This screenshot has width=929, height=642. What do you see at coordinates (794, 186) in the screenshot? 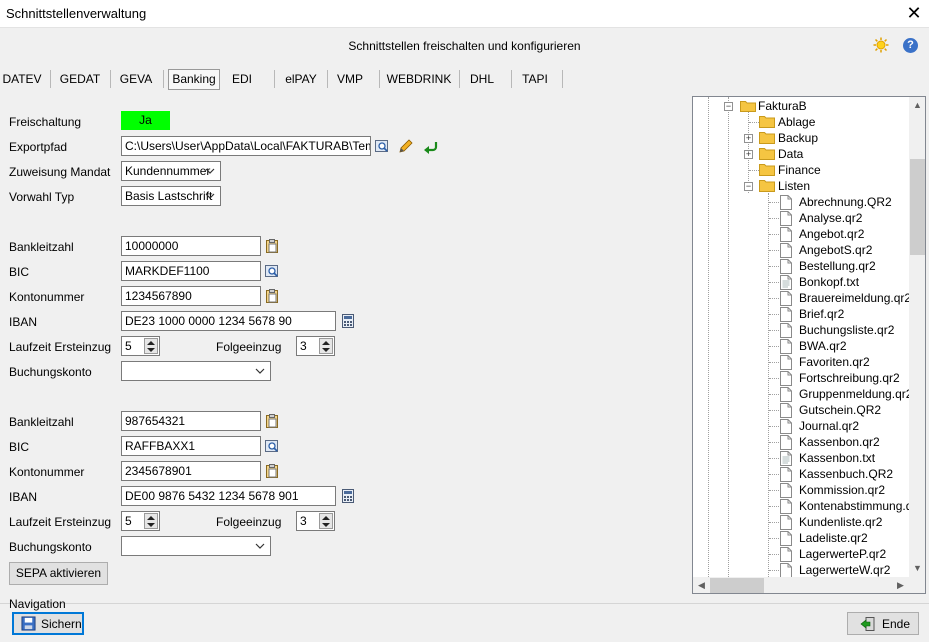
I see `tree-folder: Listen` at bounding box center [794, 186].